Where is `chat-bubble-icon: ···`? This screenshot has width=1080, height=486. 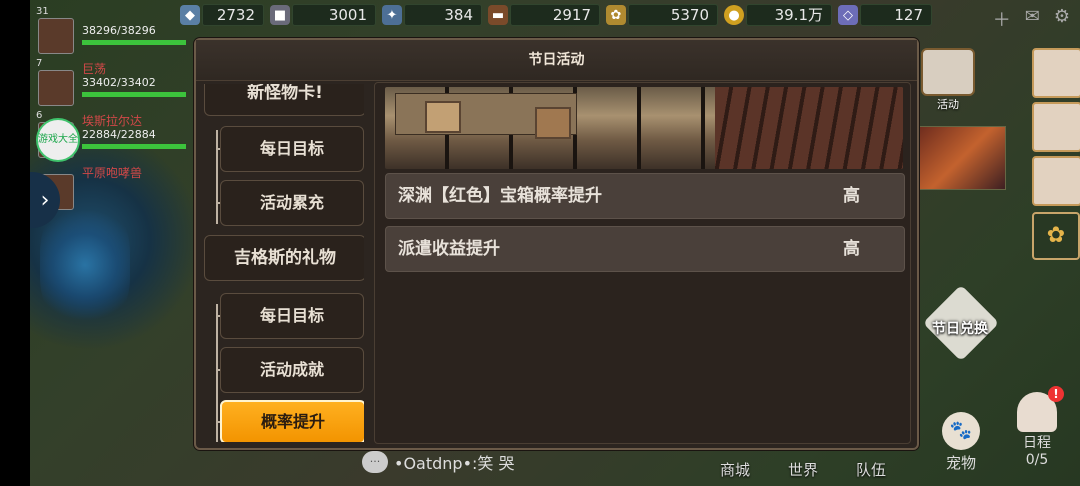 chat-bubble-icon: ··· is located at coordinates (375, 462).